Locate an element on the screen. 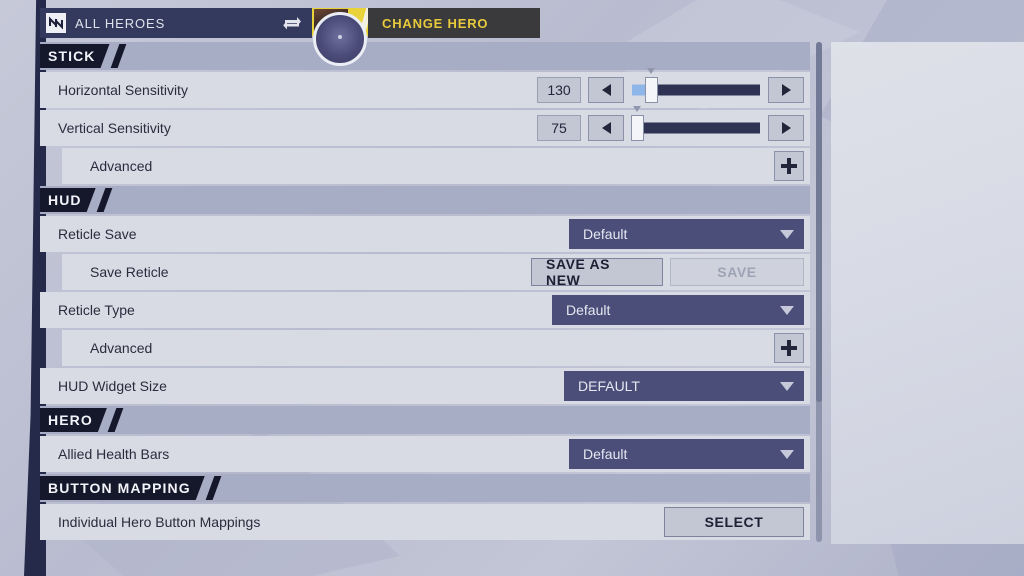 The image size is (1024, 576). setting-row-stick-advanced: Advanced is located at coordinates (436, 166).